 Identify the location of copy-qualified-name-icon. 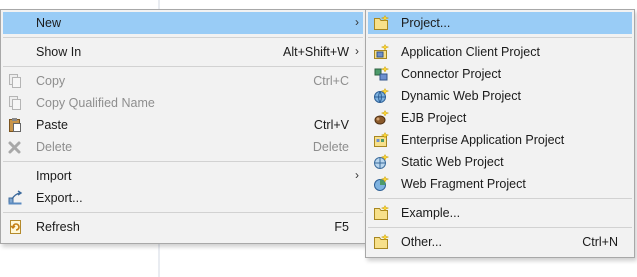
(15, 103).